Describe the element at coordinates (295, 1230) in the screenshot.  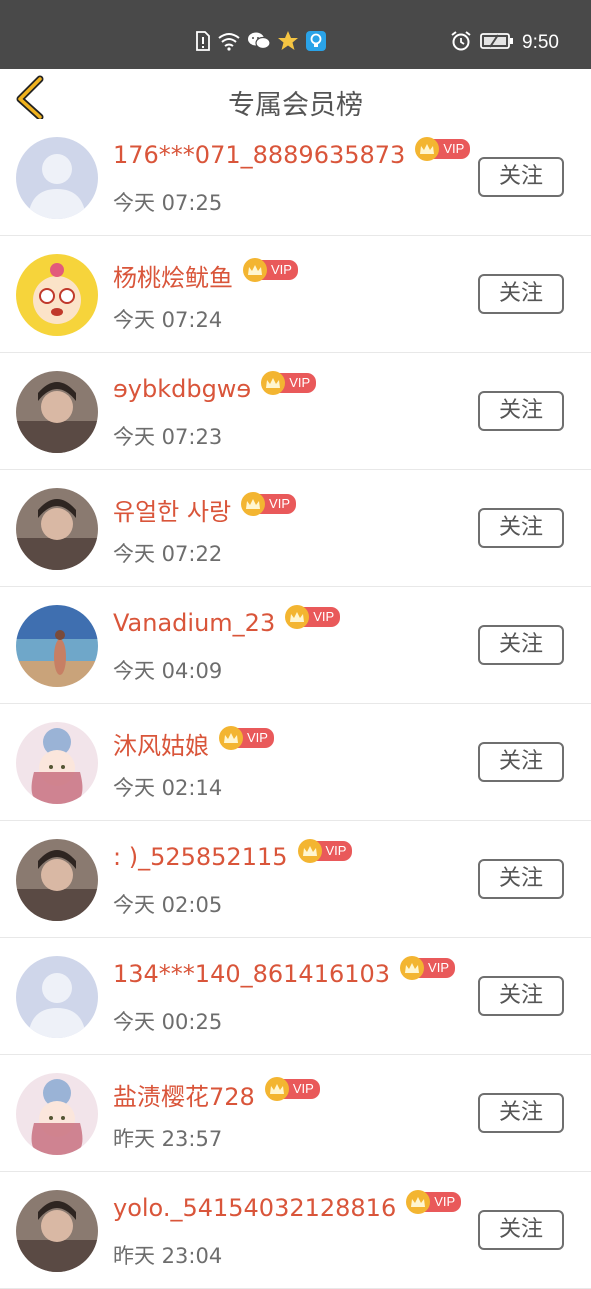
I see `member-row: yolo._54154032128816 VIP 昨天 23:04 关注` at that location.